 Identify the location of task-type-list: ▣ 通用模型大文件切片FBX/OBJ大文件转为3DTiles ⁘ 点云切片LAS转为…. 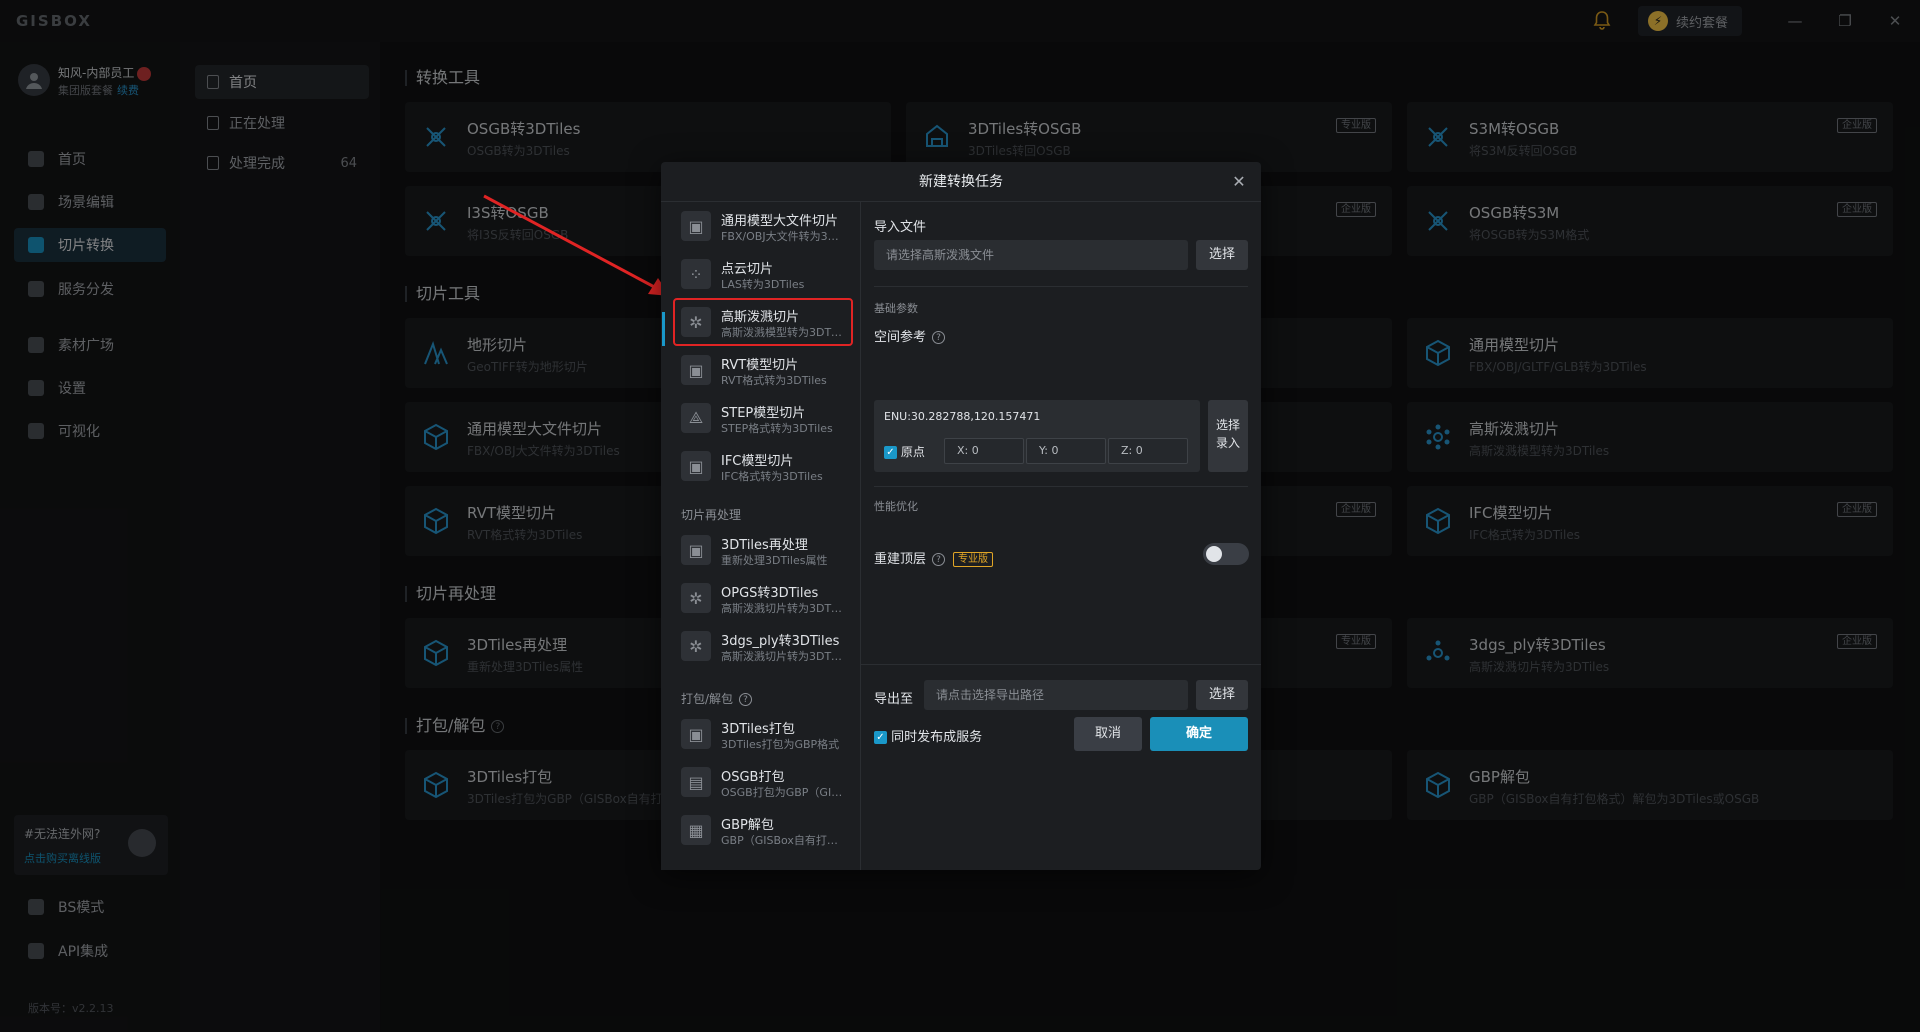
(761, 536).